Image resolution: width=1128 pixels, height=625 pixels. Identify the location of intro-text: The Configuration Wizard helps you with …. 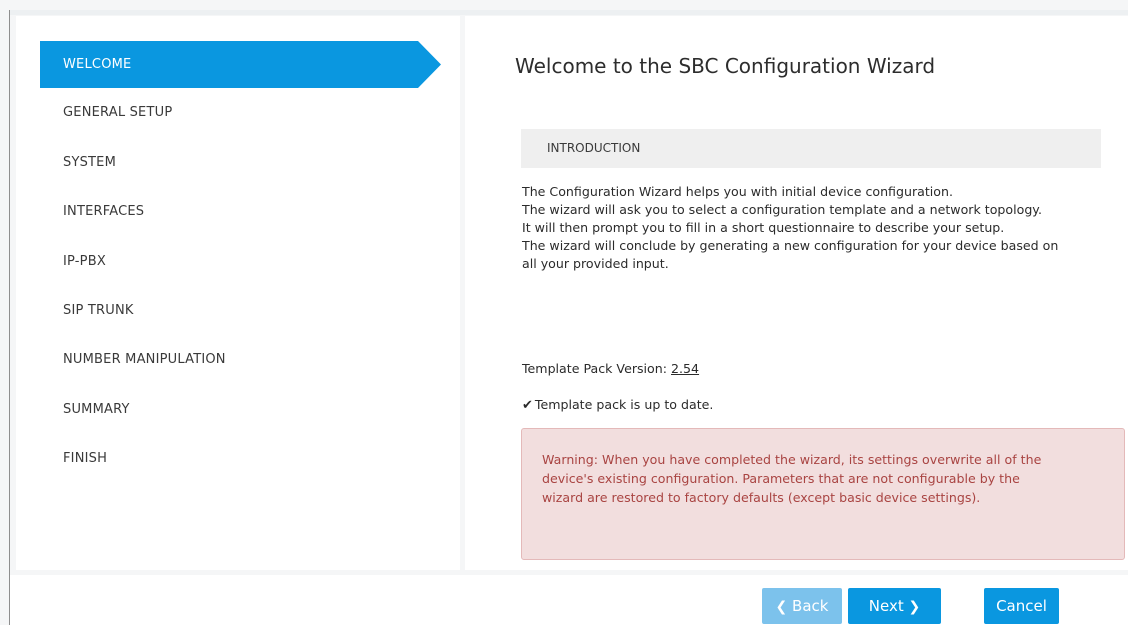
(822, 228).